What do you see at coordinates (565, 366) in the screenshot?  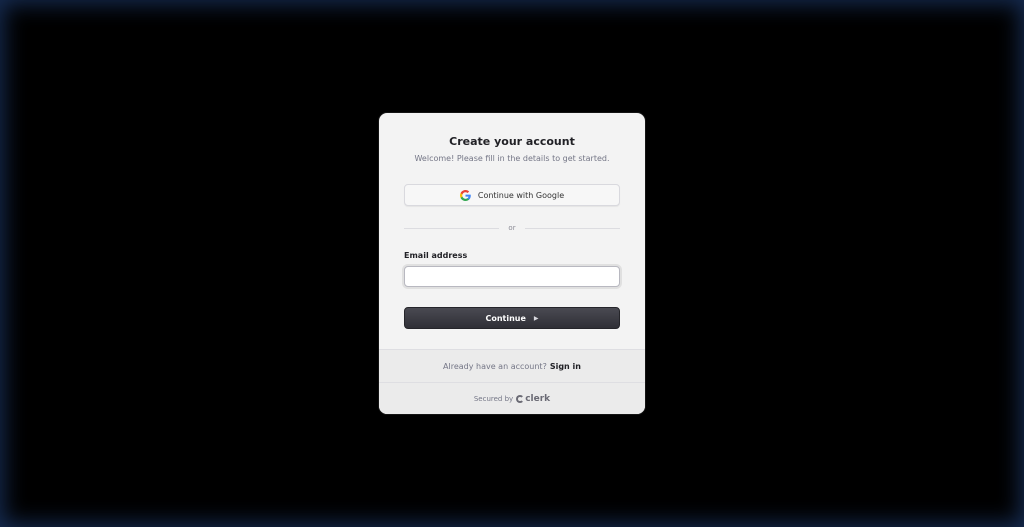 I see `signin-link: Sign in` at bounding box center [565, 366].